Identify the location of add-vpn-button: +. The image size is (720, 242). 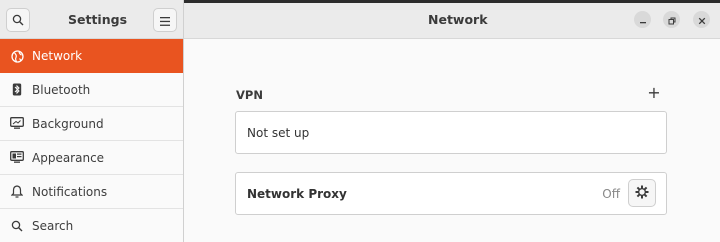
(654, 93).